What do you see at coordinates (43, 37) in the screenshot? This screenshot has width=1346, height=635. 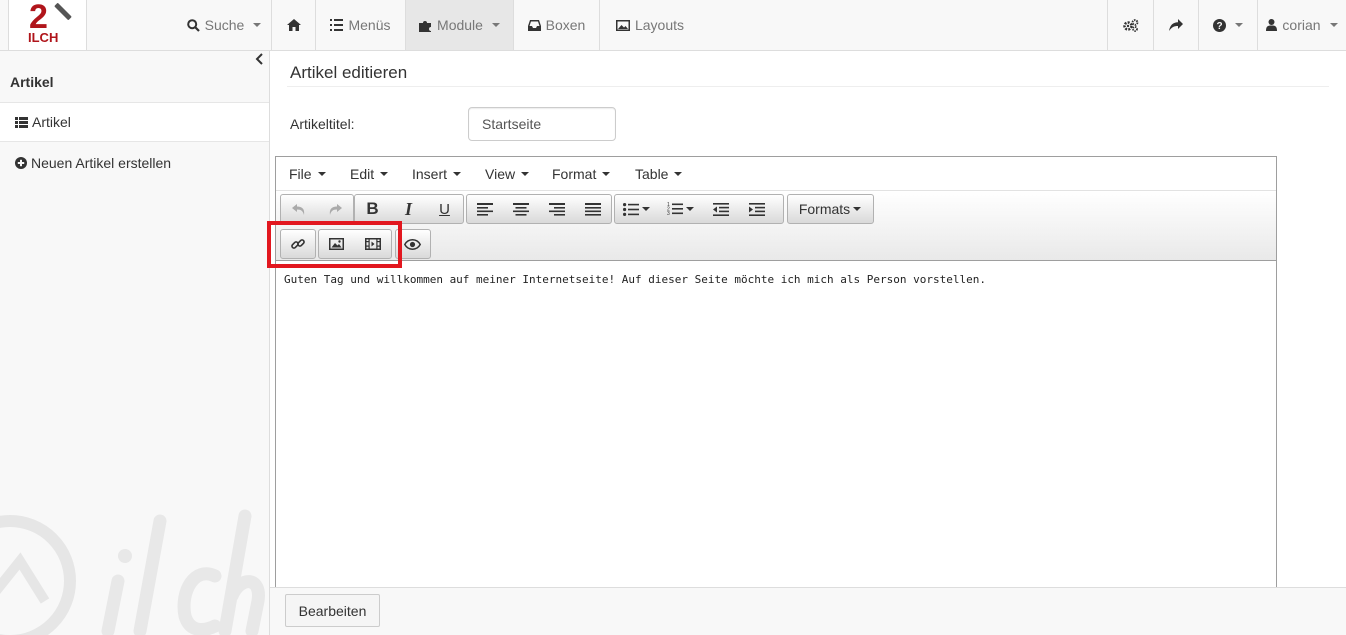 I see `logo-text: ILCH` at bounding box center [43, 37].